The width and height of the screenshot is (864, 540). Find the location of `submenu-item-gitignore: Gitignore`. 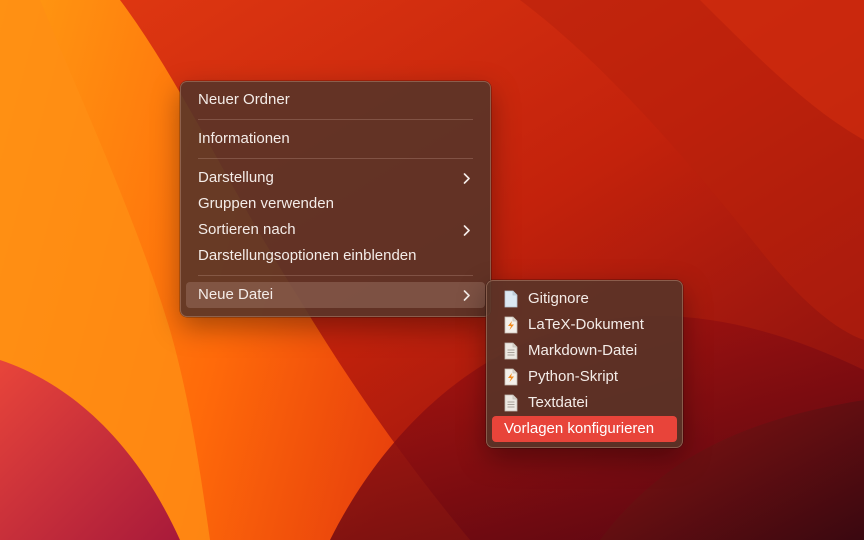

submenu-item-gitignore: Gitignore is located at coordinates (584, 299).